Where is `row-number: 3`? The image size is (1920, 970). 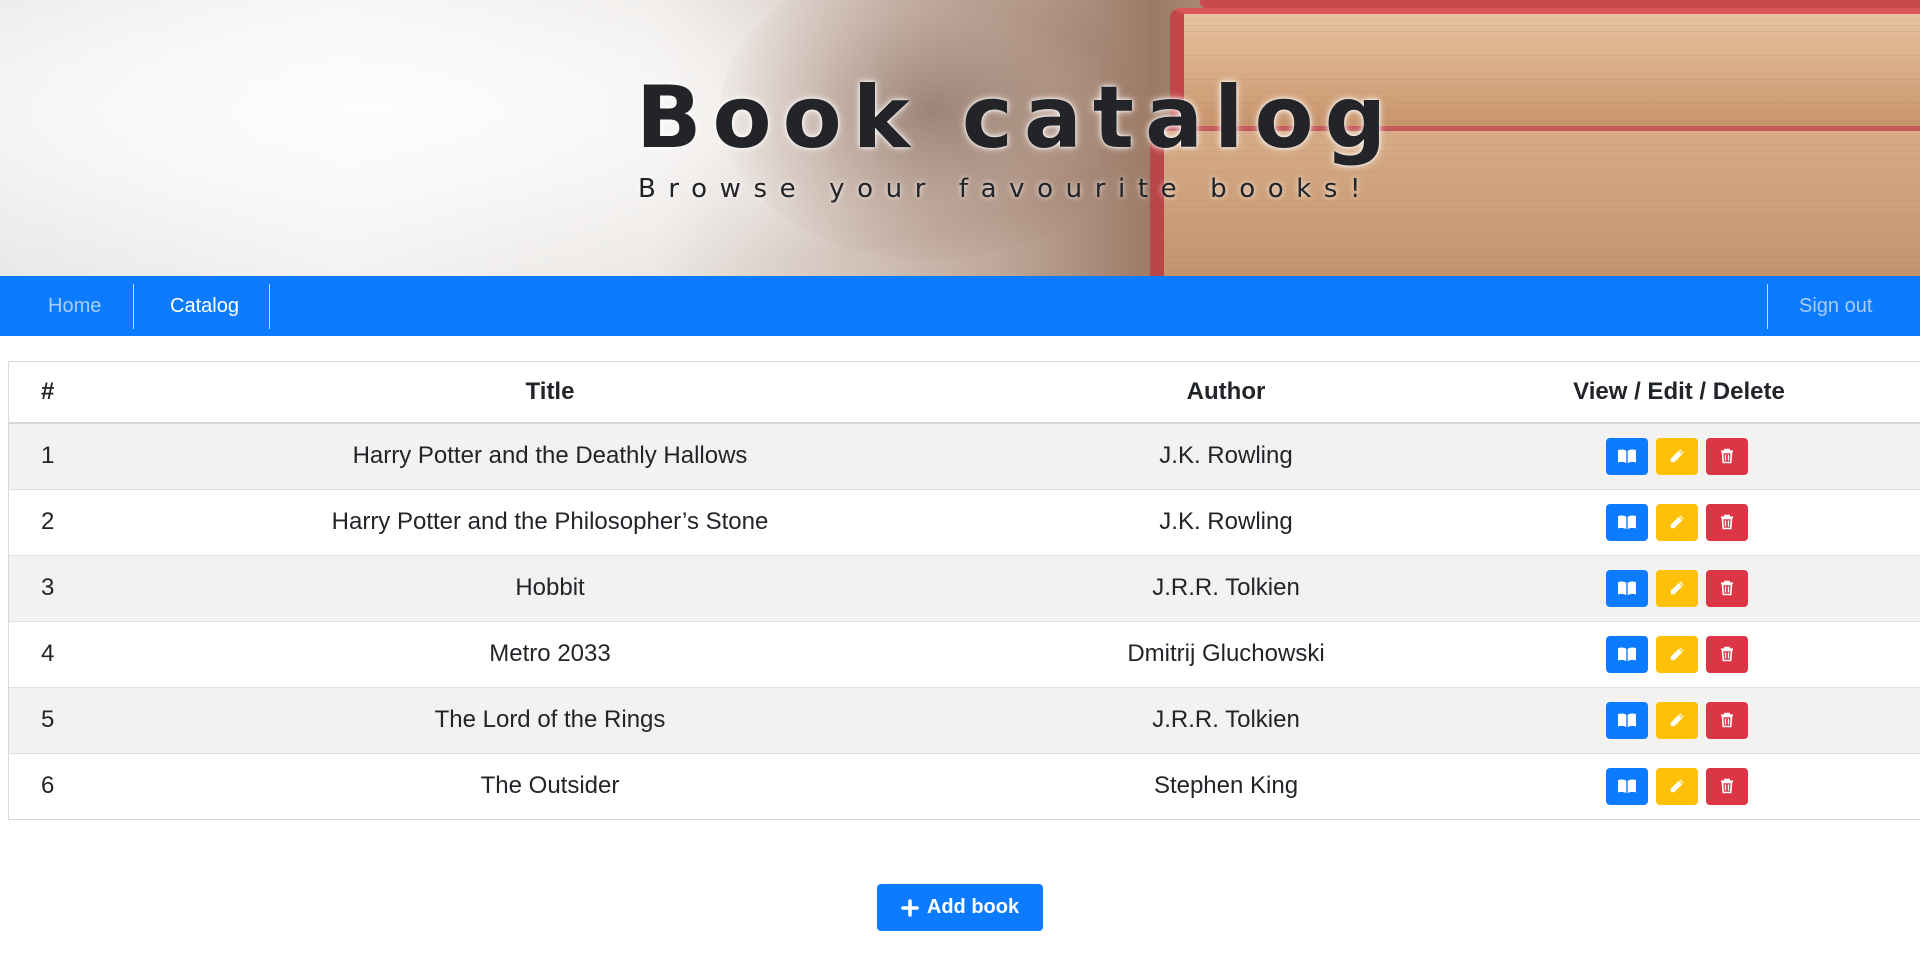 row-number: 3 is located at coordinates (47, 587).